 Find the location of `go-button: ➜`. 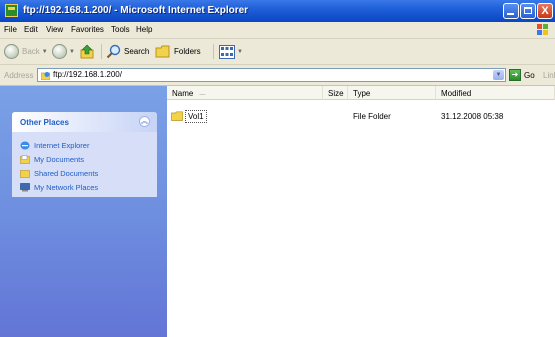

go-button: ➜ is located at coordinates (515, 75).